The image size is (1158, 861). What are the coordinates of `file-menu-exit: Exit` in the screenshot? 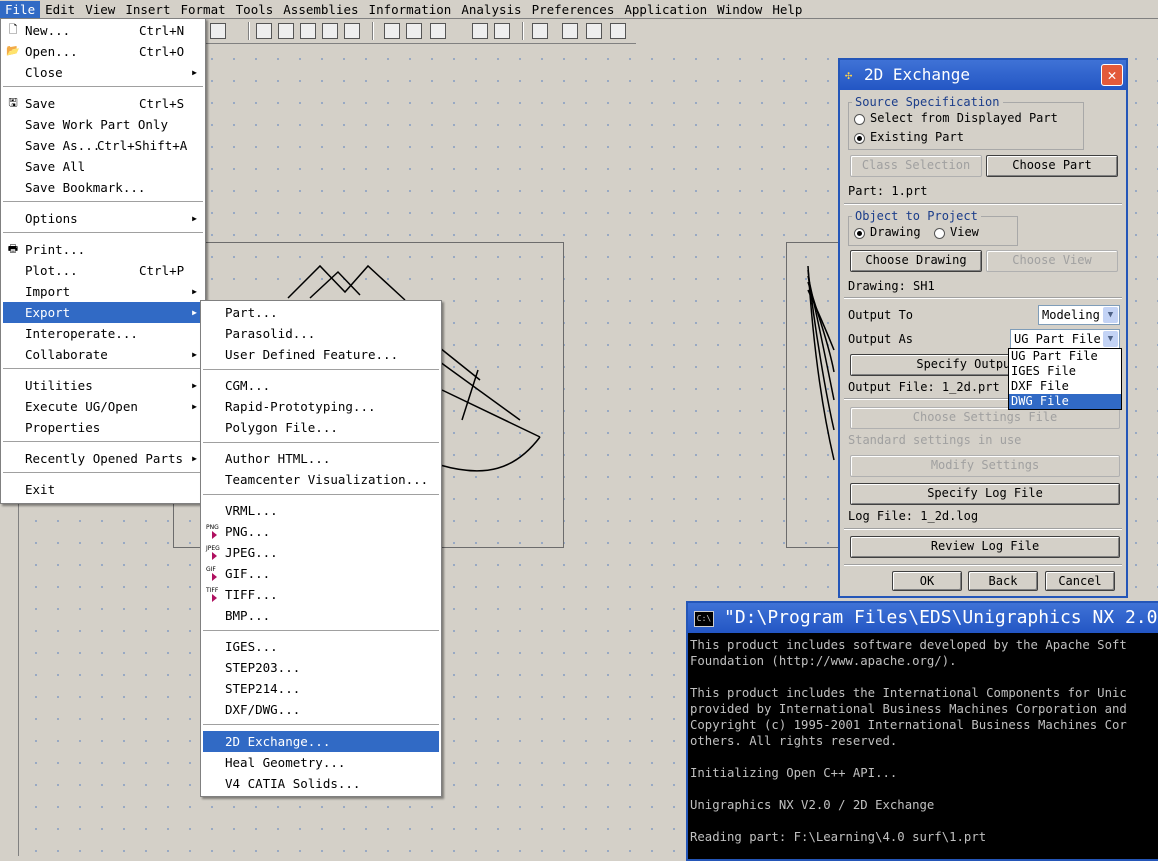 It's located at (103, 489).